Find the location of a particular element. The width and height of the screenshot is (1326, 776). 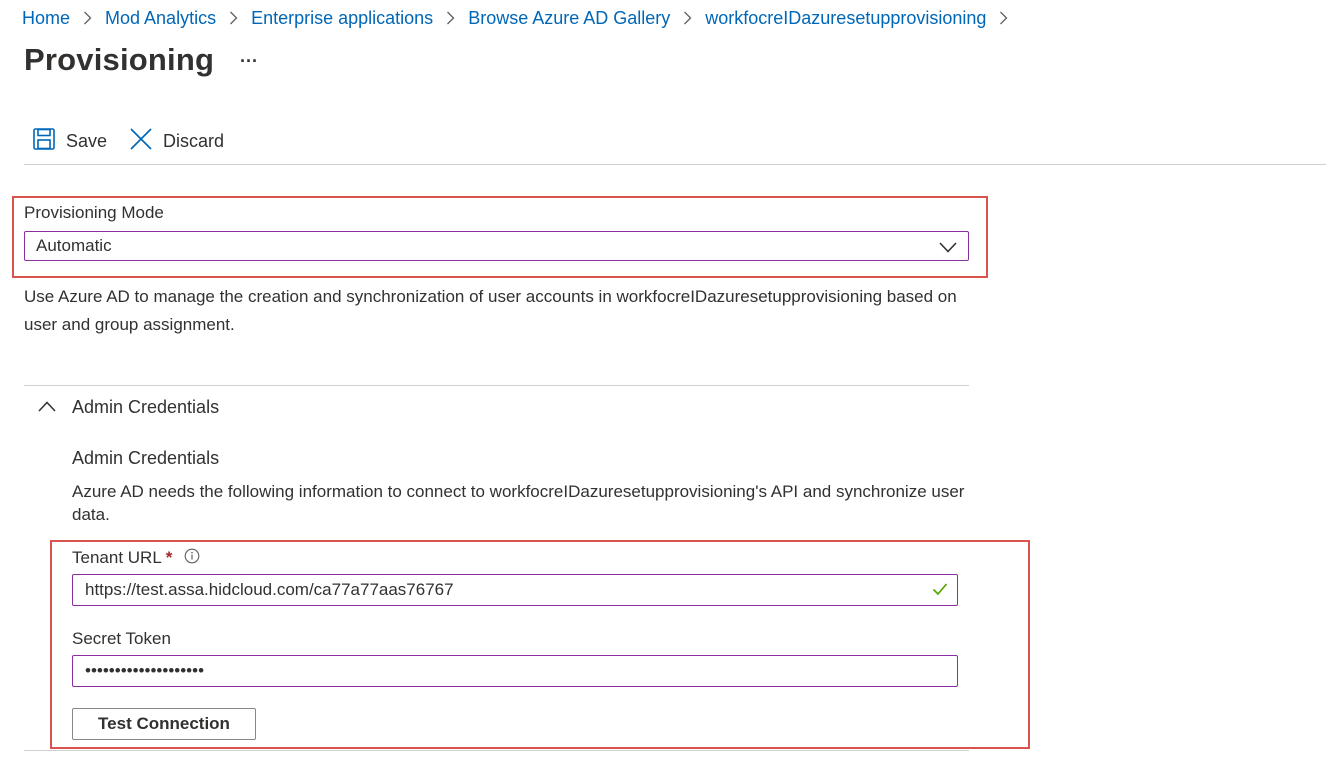

admin-credentials-title: Admin Credentials is located at coordinates (146, 458).